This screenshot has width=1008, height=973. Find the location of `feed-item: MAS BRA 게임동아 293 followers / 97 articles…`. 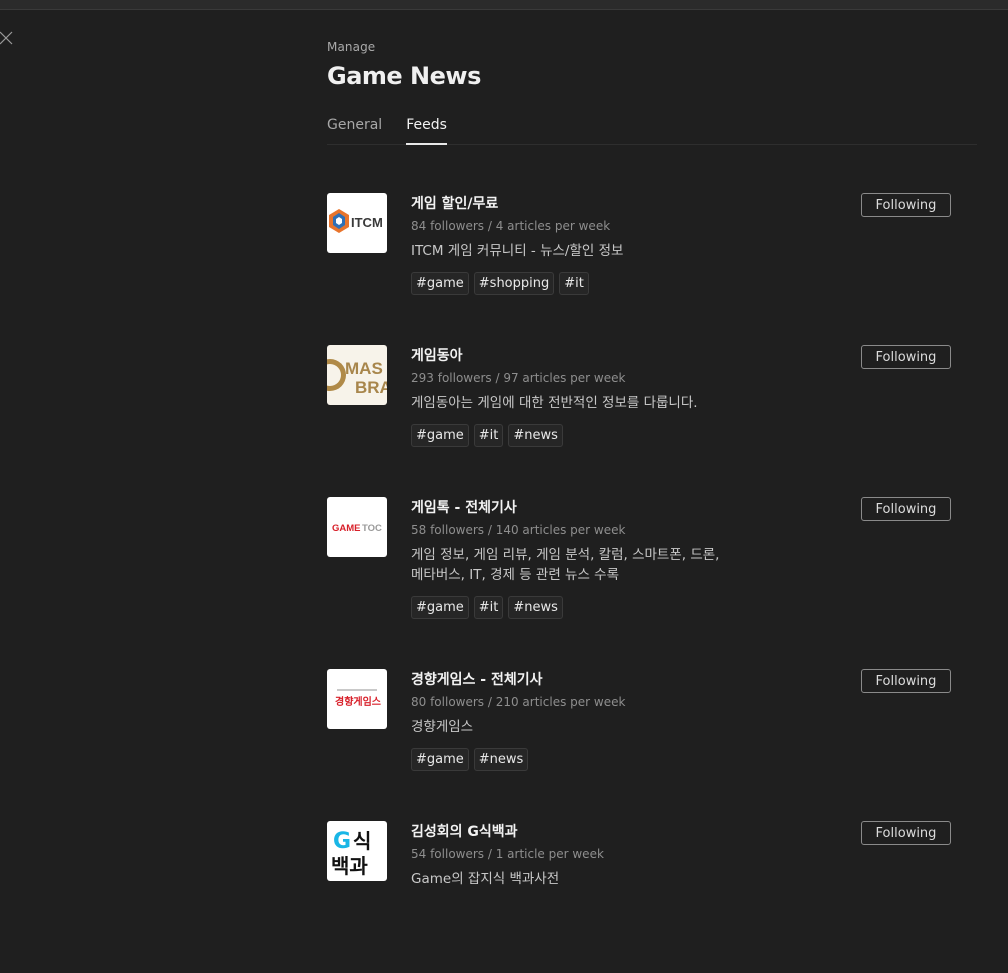

feed-item: MAS BRA 게임동아 293 followers / 97 articles… is located at coordinates (652, 421).